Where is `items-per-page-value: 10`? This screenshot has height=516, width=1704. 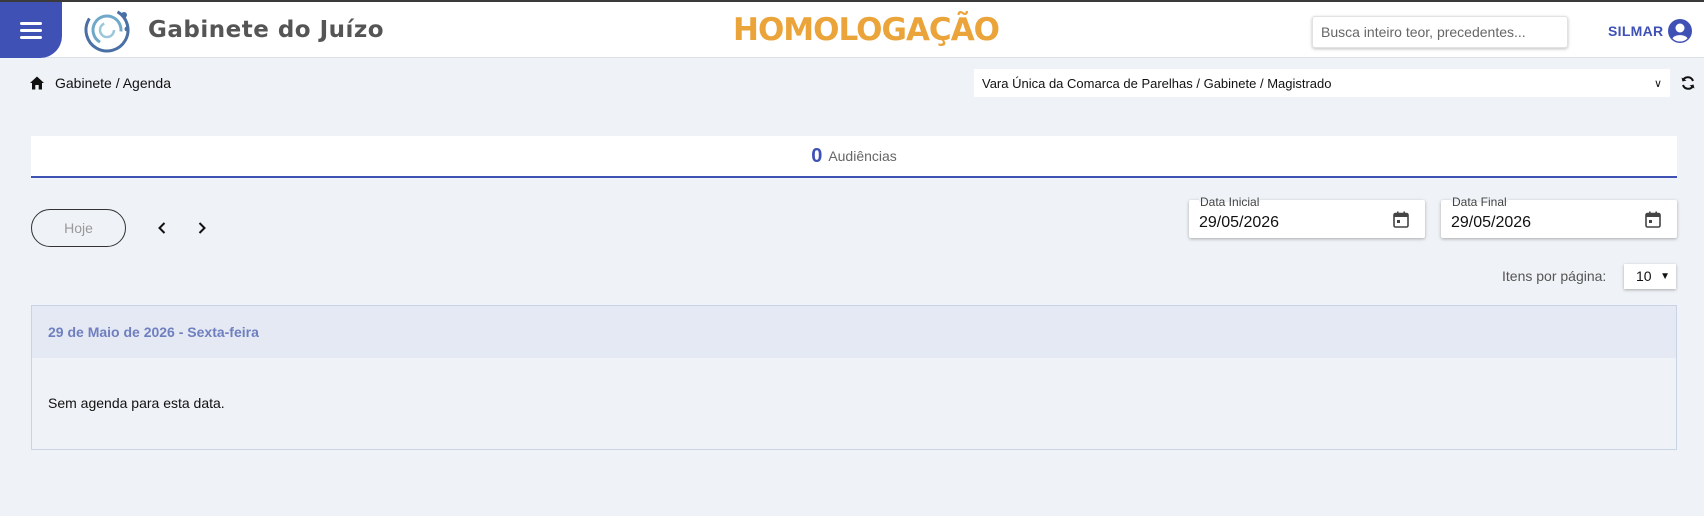 items-per-page-value: 10 is located at coordinates (1644, 276).